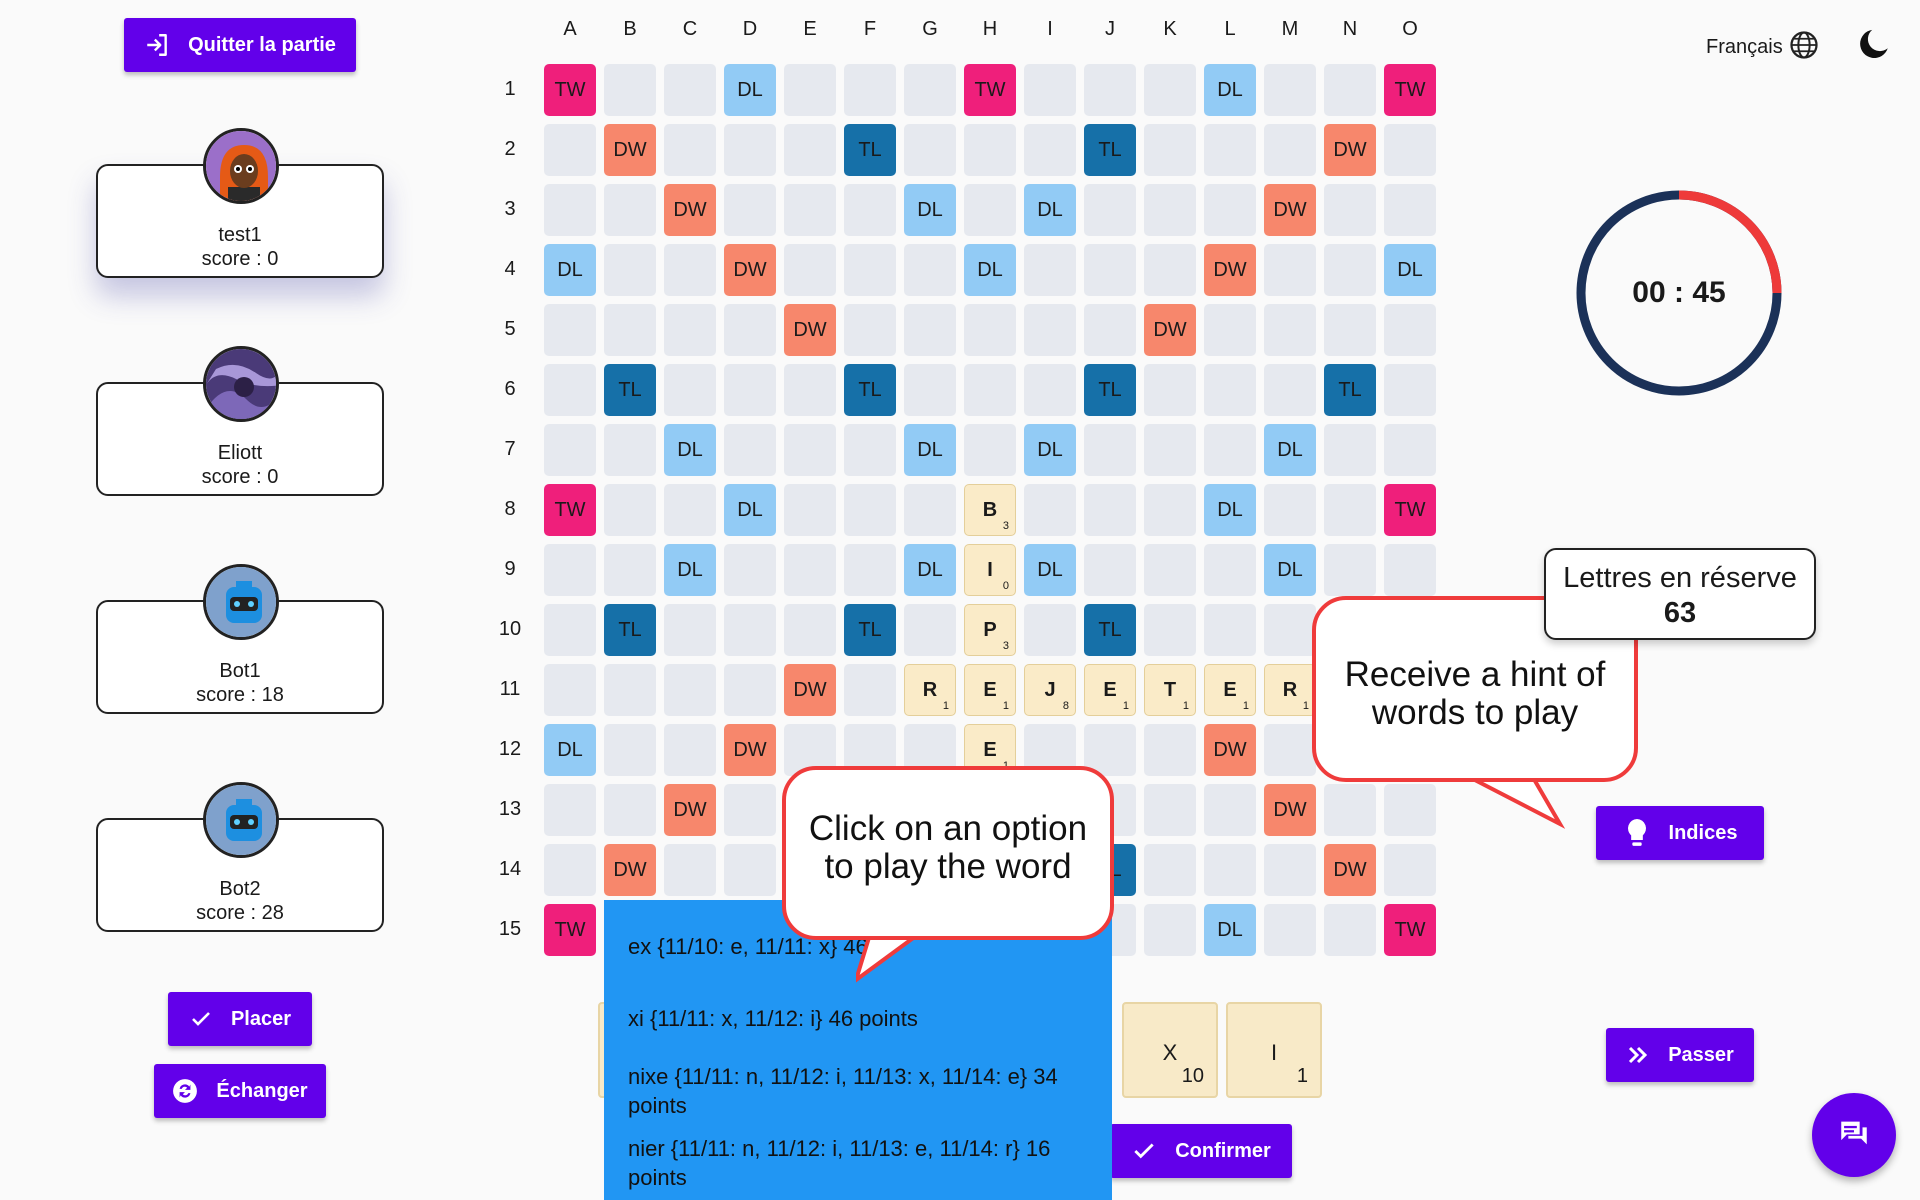 This screenshot has width=1920, height=1200. Describe the element at coordinates (1170, 1050) in the screenshot. I see `rack-tile: X 10` at that location.